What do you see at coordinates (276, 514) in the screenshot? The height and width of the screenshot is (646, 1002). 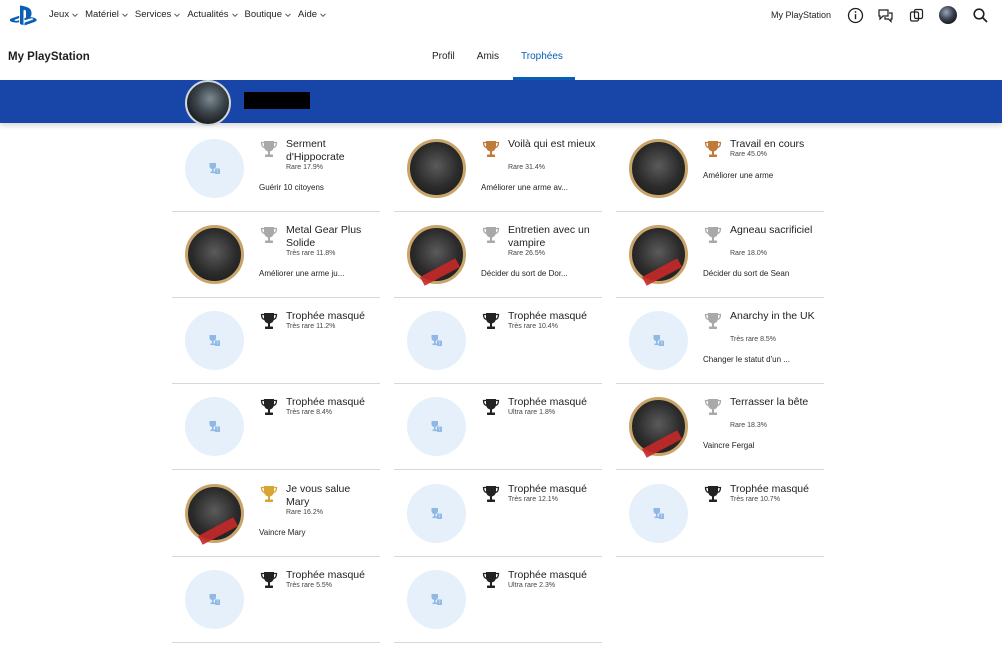 I see `trophy-card: Je vous salue Mary Rare 16.2% Vaincre Mary` at bounding box center [276, 514].